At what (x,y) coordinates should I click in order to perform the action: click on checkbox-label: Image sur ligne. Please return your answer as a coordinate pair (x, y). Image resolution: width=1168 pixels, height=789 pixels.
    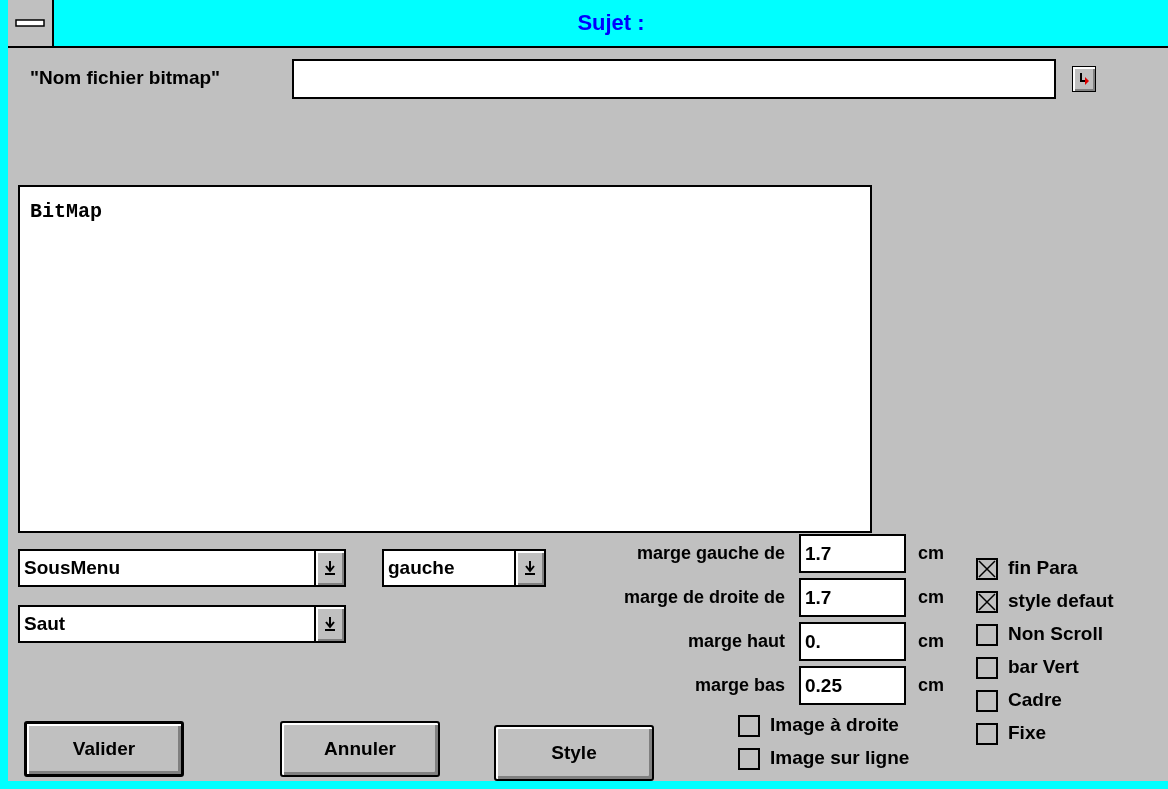
    Looking at the image, I should click on (840, 758).